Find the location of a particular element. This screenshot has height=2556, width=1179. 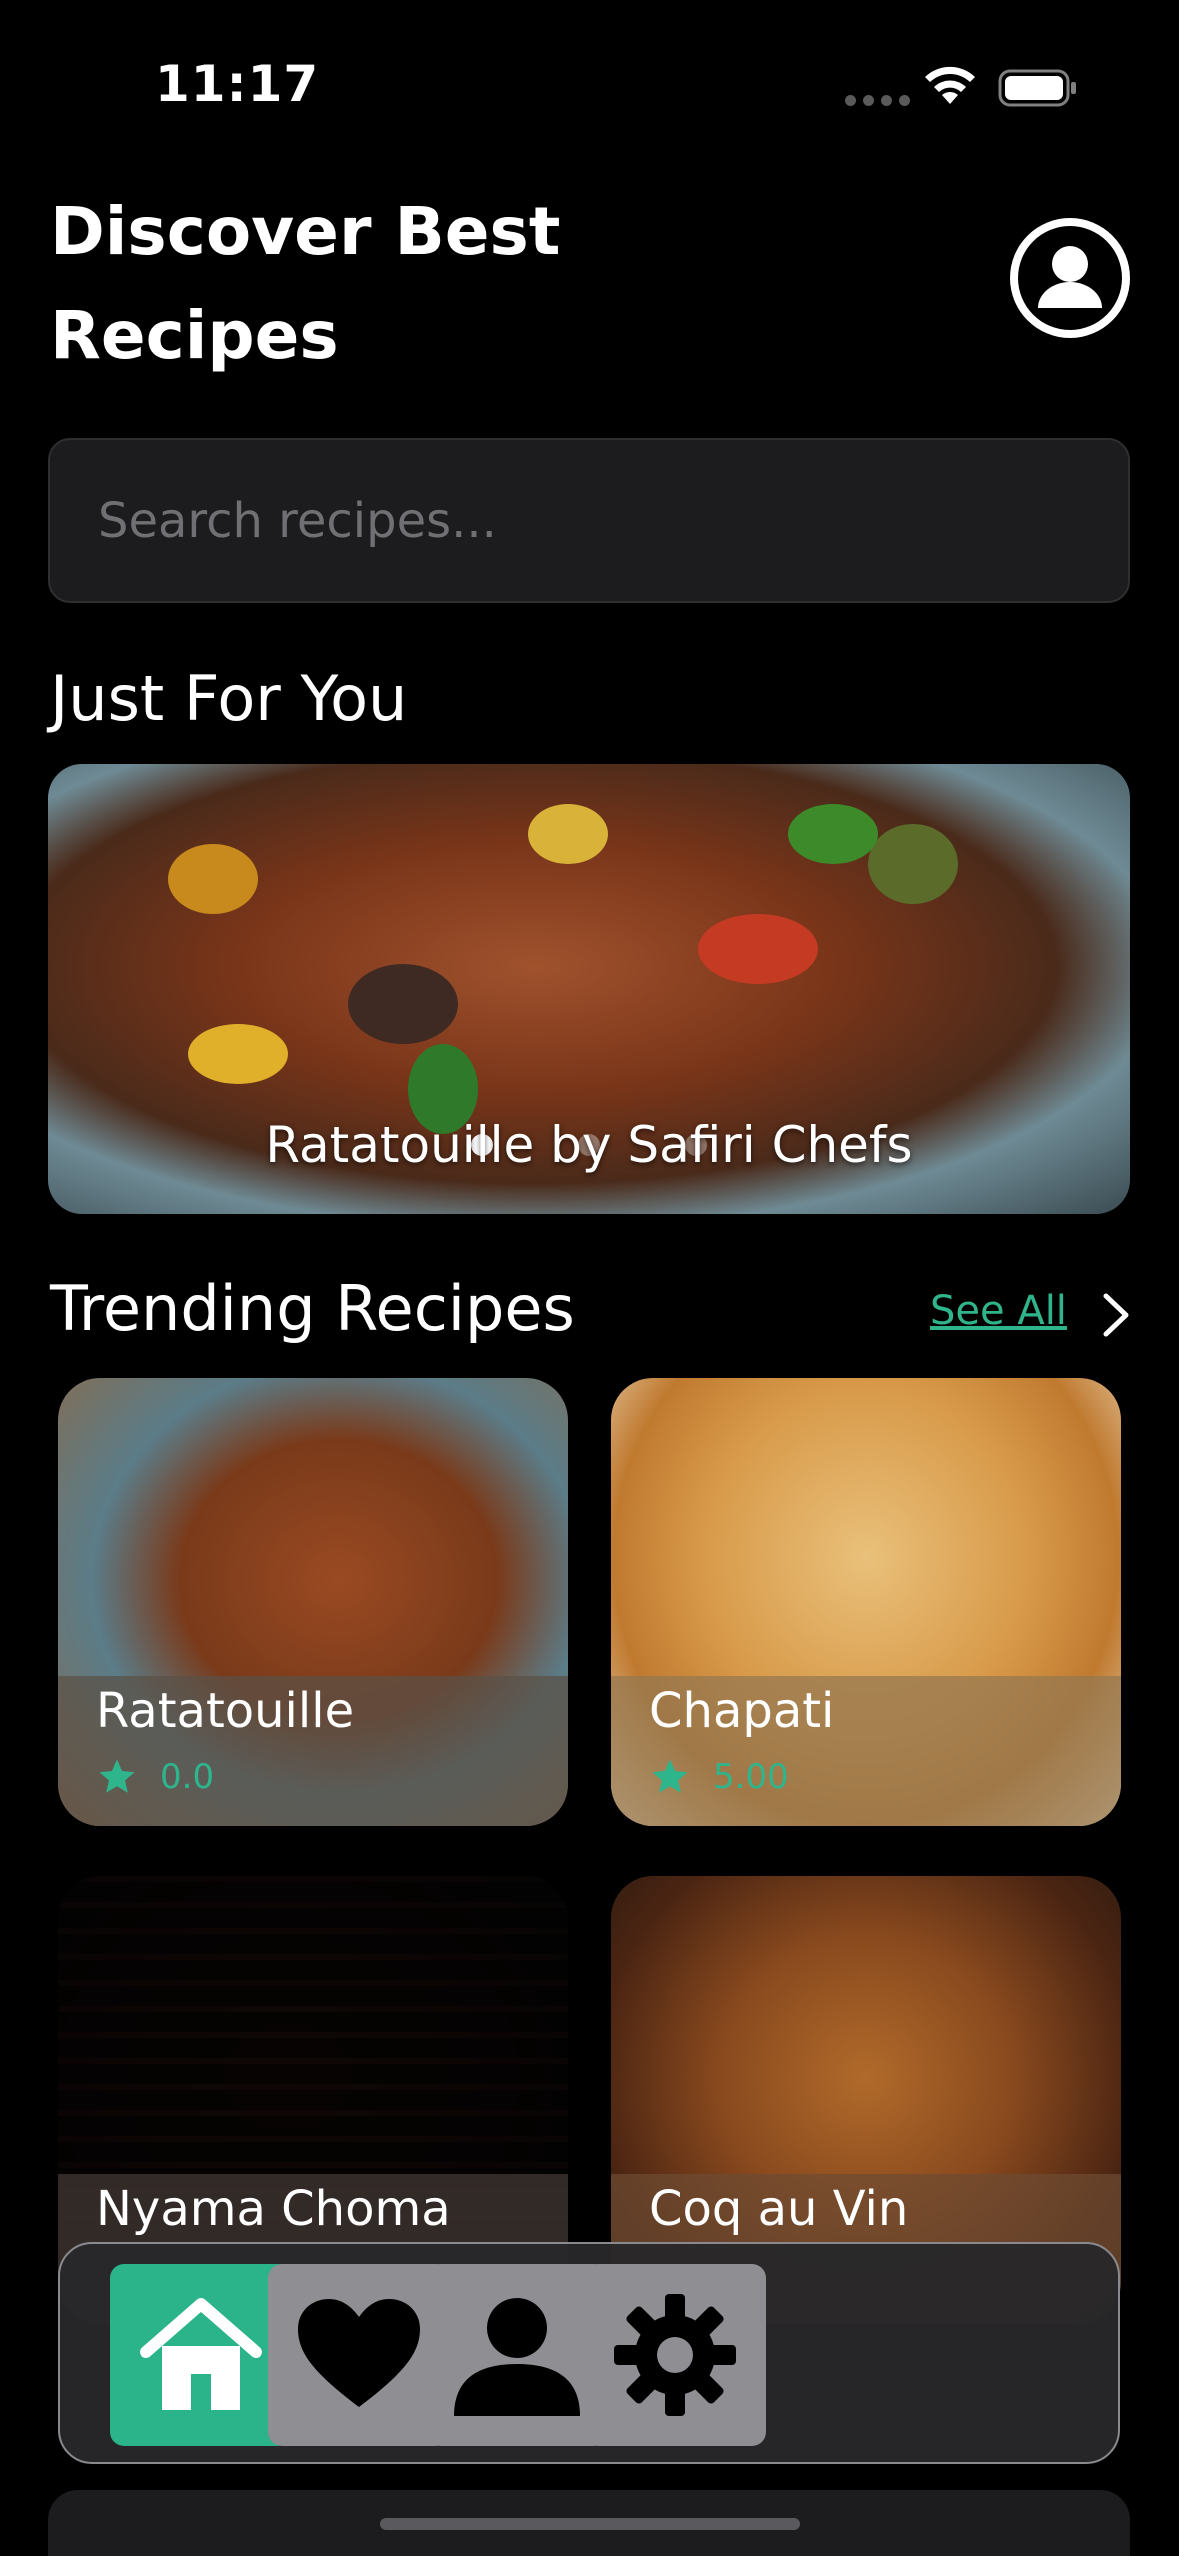

nav-settings-button is located at coordinates (675, 2355).